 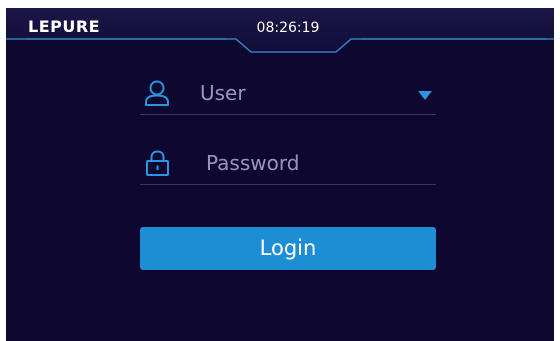 I want to click on password-label: Password, so click(x=253, y=163).